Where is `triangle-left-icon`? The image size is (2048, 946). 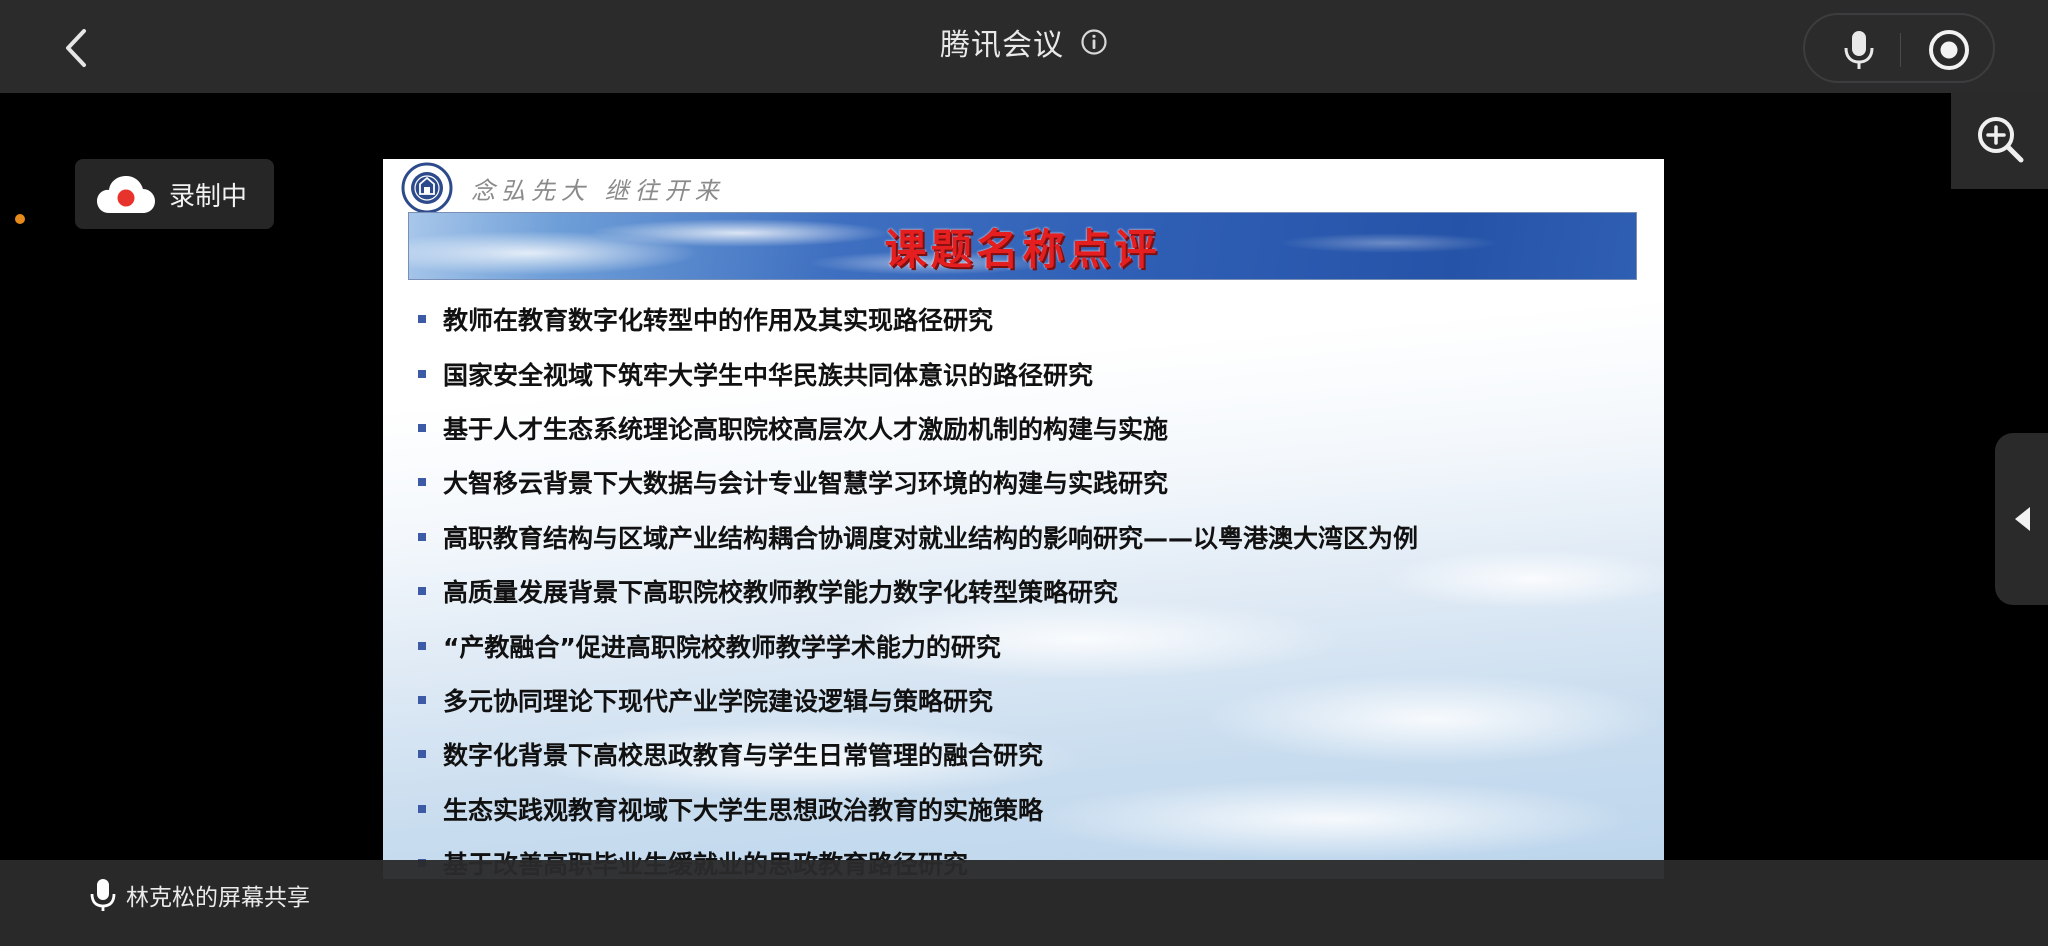 triangle-left-icon is located at coordinates (2022, 519).